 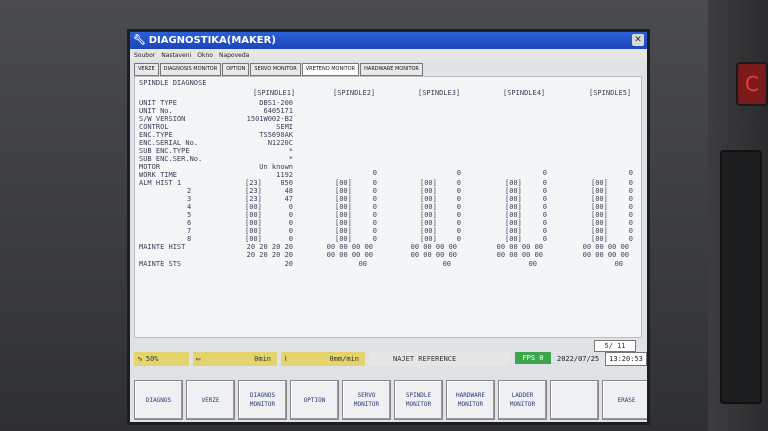 I want to click on mainte-sts-value: 00, so click(x=618, y=264).